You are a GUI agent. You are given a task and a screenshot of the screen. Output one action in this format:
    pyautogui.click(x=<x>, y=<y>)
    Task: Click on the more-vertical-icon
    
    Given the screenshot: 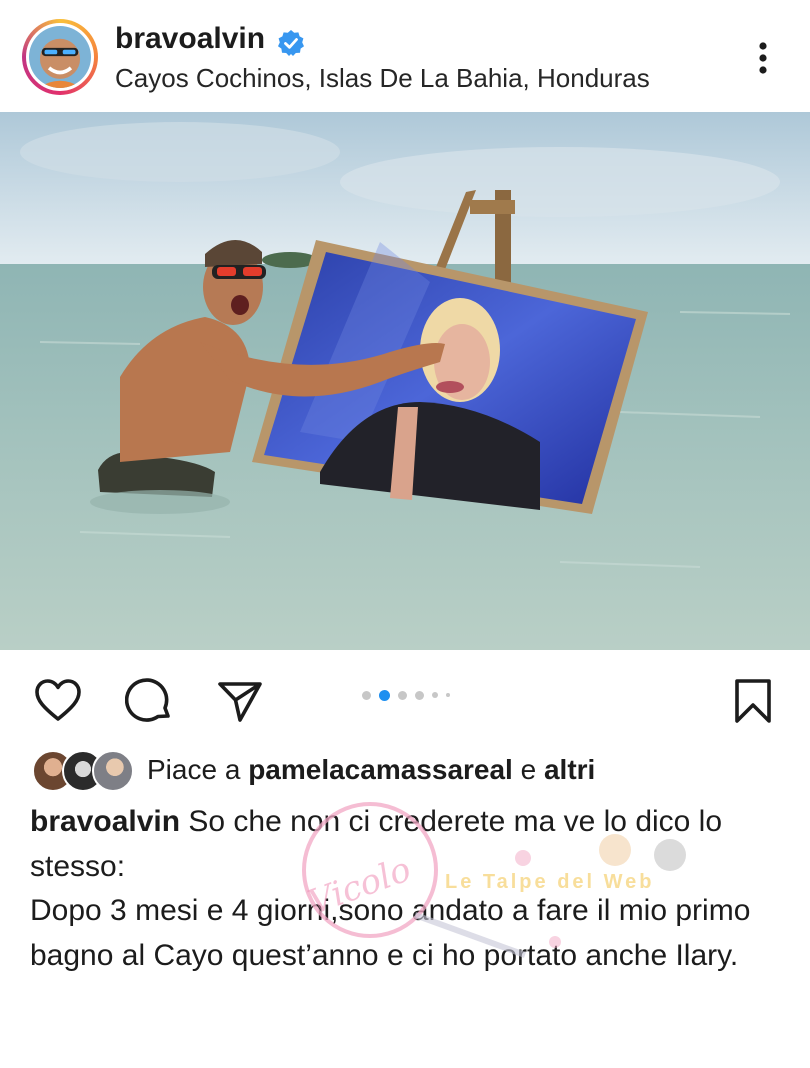 What is the action you would take?
    pyautogui.click(x=763, y=60)
    